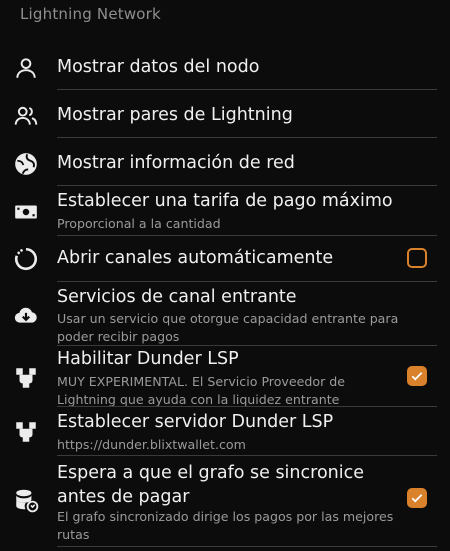  I want to click on auto-open-channels-checkbox, so click(417, 258).